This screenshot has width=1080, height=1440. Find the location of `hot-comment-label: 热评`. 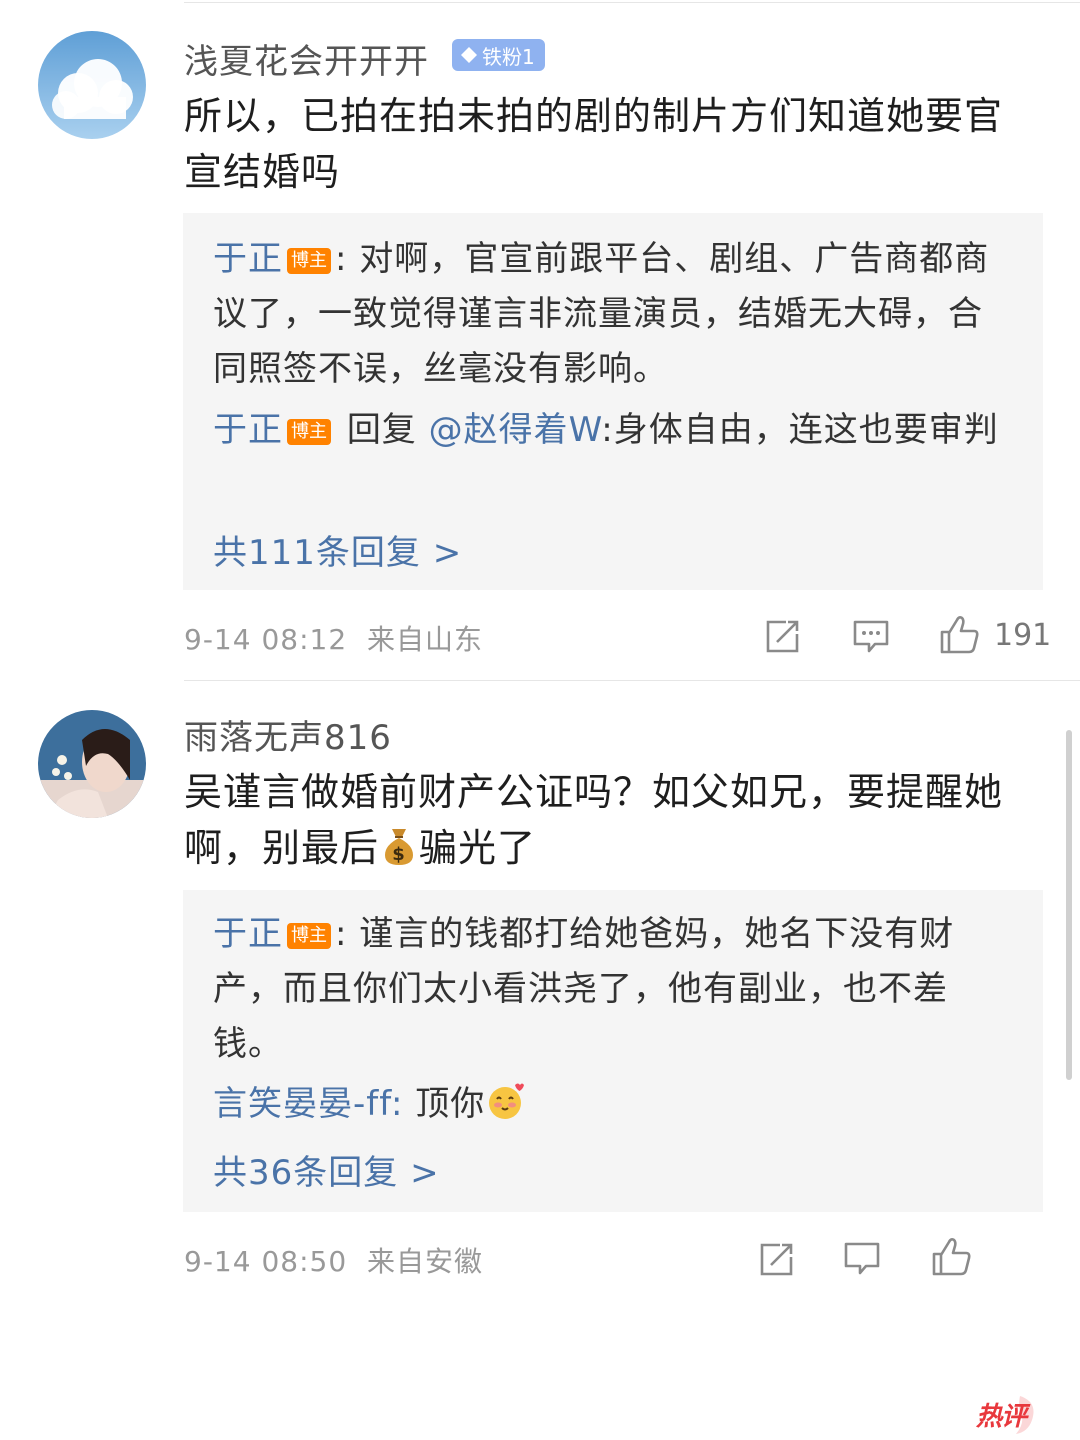

hot-comment-label: 热评 is located at coordinates (1001, 1417).